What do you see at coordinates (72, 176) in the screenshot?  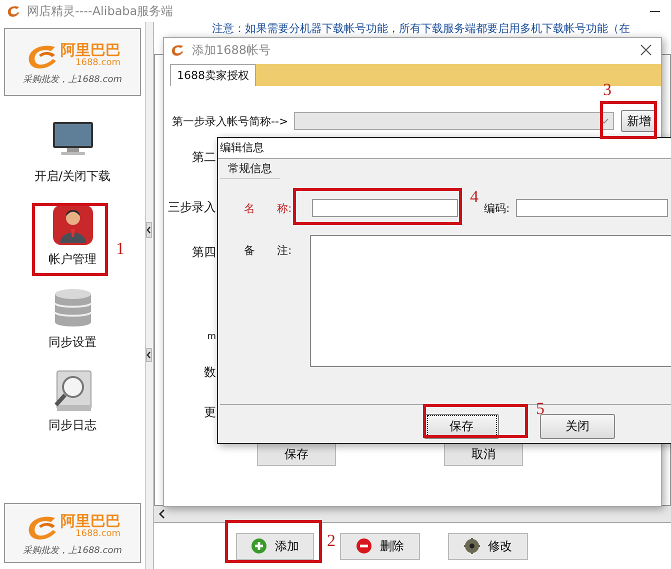 I see `sidebar-item: 开启/关闭下载` at bounding box center [72, 176].